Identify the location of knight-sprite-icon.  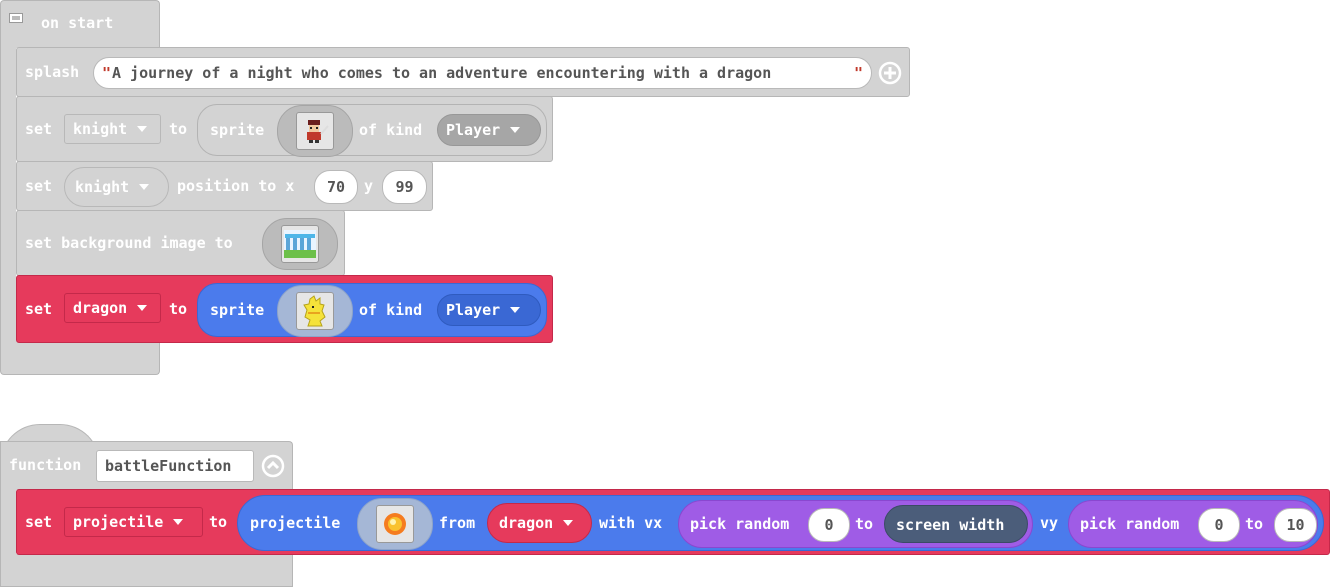
(315, 131).